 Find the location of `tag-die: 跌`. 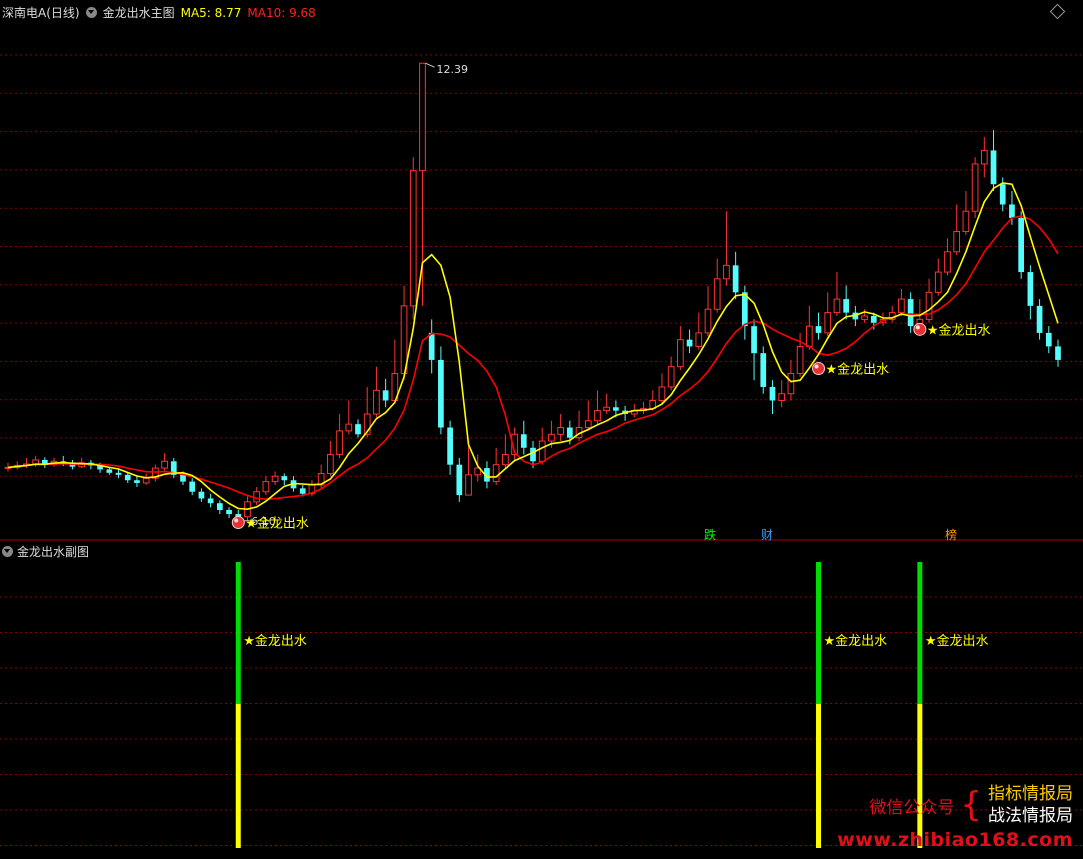

tag-die: 跌 is located at coordinates (710, 534).